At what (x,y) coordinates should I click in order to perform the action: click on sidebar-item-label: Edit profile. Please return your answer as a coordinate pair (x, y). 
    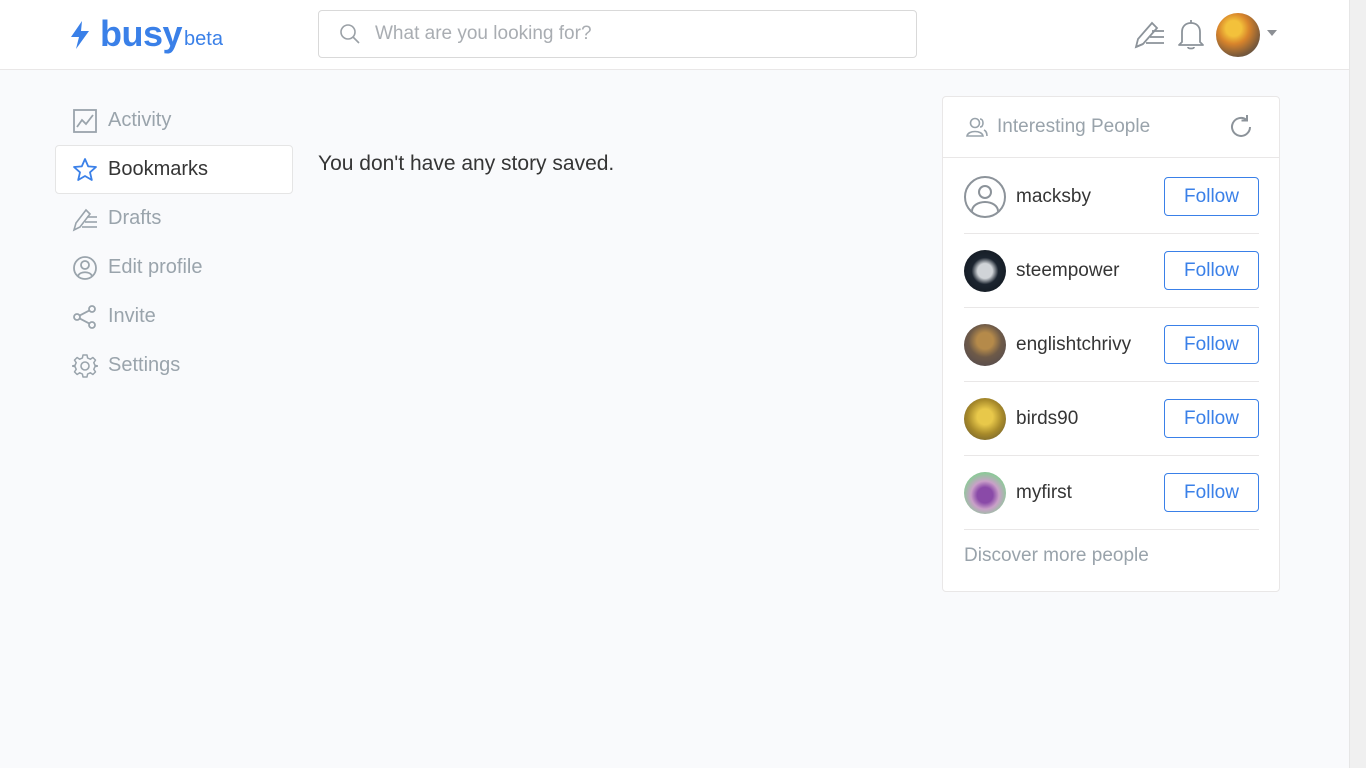
    Looking at the image, I should click on (155, 267).